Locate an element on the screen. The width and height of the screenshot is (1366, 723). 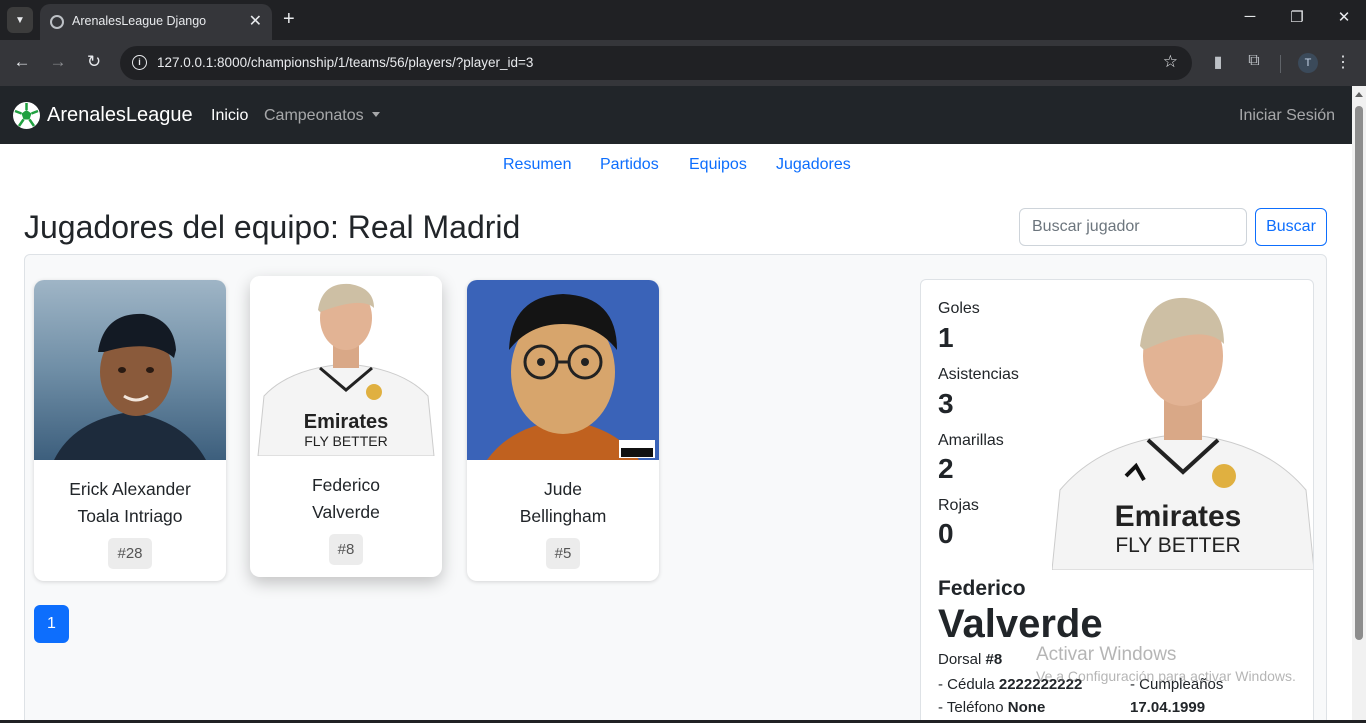
brand-name: ArenalesLeague is located at coordinates (120, 115).